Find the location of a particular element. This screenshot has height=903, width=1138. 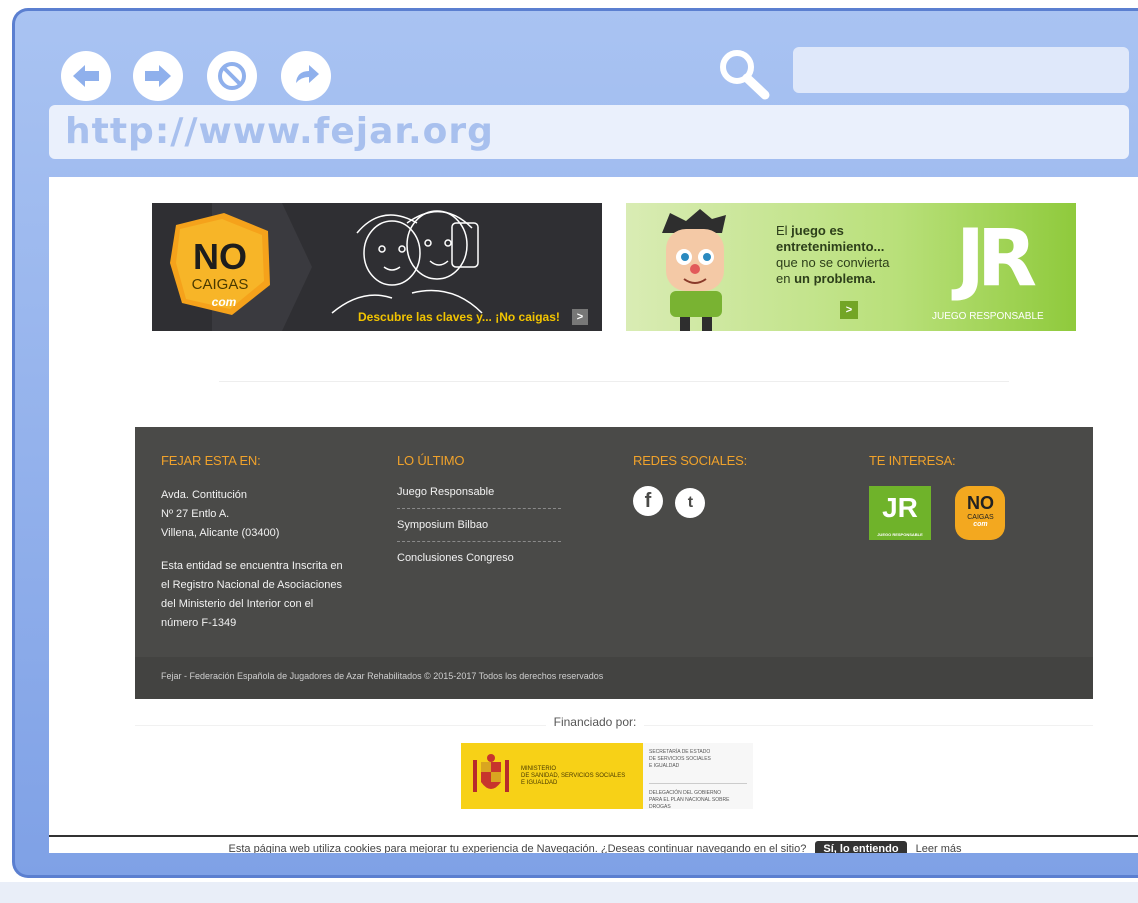

forward-arrow-icon is located at coordinates (158, 76).